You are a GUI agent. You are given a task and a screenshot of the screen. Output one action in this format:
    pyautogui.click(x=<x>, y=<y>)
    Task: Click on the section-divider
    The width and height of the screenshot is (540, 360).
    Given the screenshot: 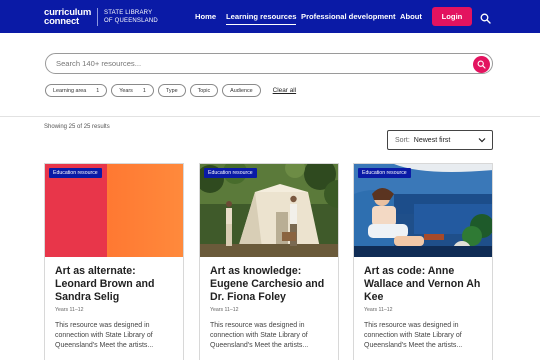 What is the action you would take?
    pyautogui.click(x=270, y=116)
    